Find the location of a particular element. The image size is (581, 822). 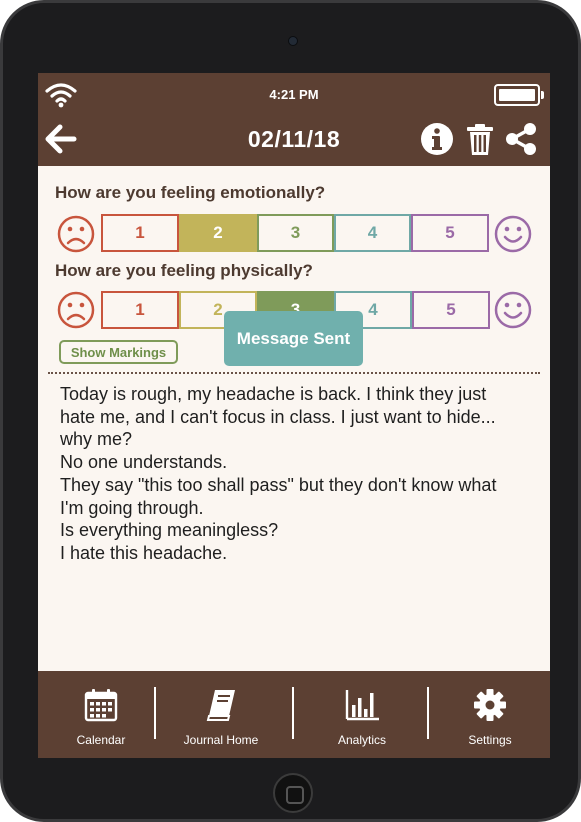

header: 02/11/18 is located at coordinates (294, 139).